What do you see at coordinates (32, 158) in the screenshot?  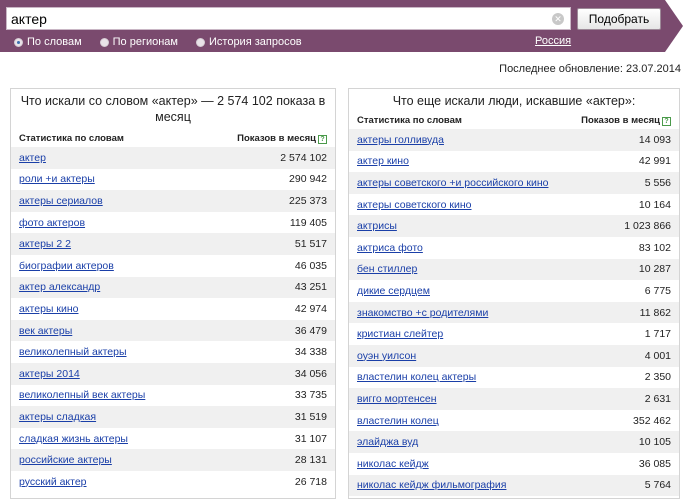 I see `keyword-link: актер` at bounding box center [32, 158].